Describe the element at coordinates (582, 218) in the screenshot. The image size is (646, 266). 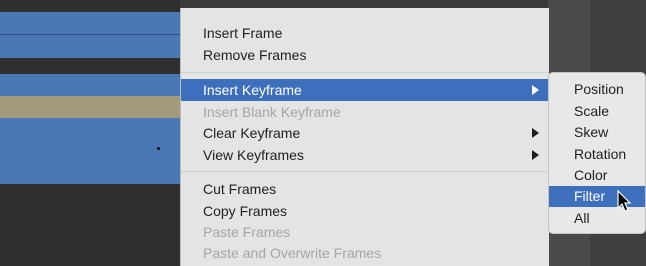
I see `submenu-item-label: All` at that location.